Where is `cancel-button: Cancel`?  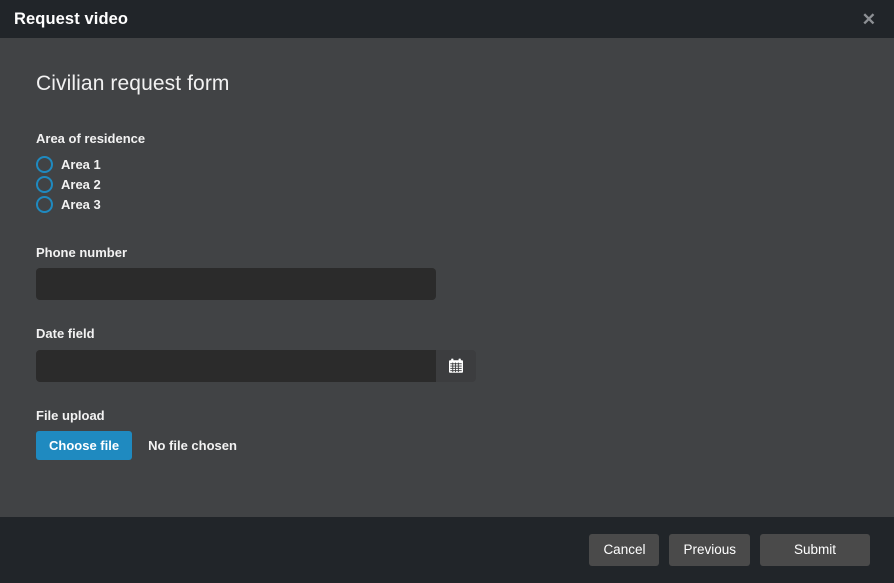
cancel-button: Cancel is located at coordinates (624, 550).